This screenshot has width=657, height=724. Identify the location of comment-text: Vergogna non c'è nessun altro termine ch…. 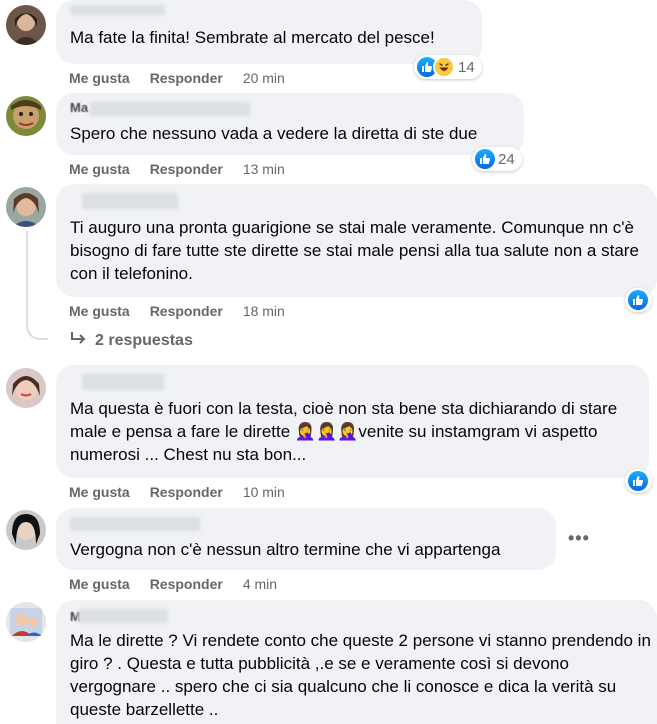
(285, 549).